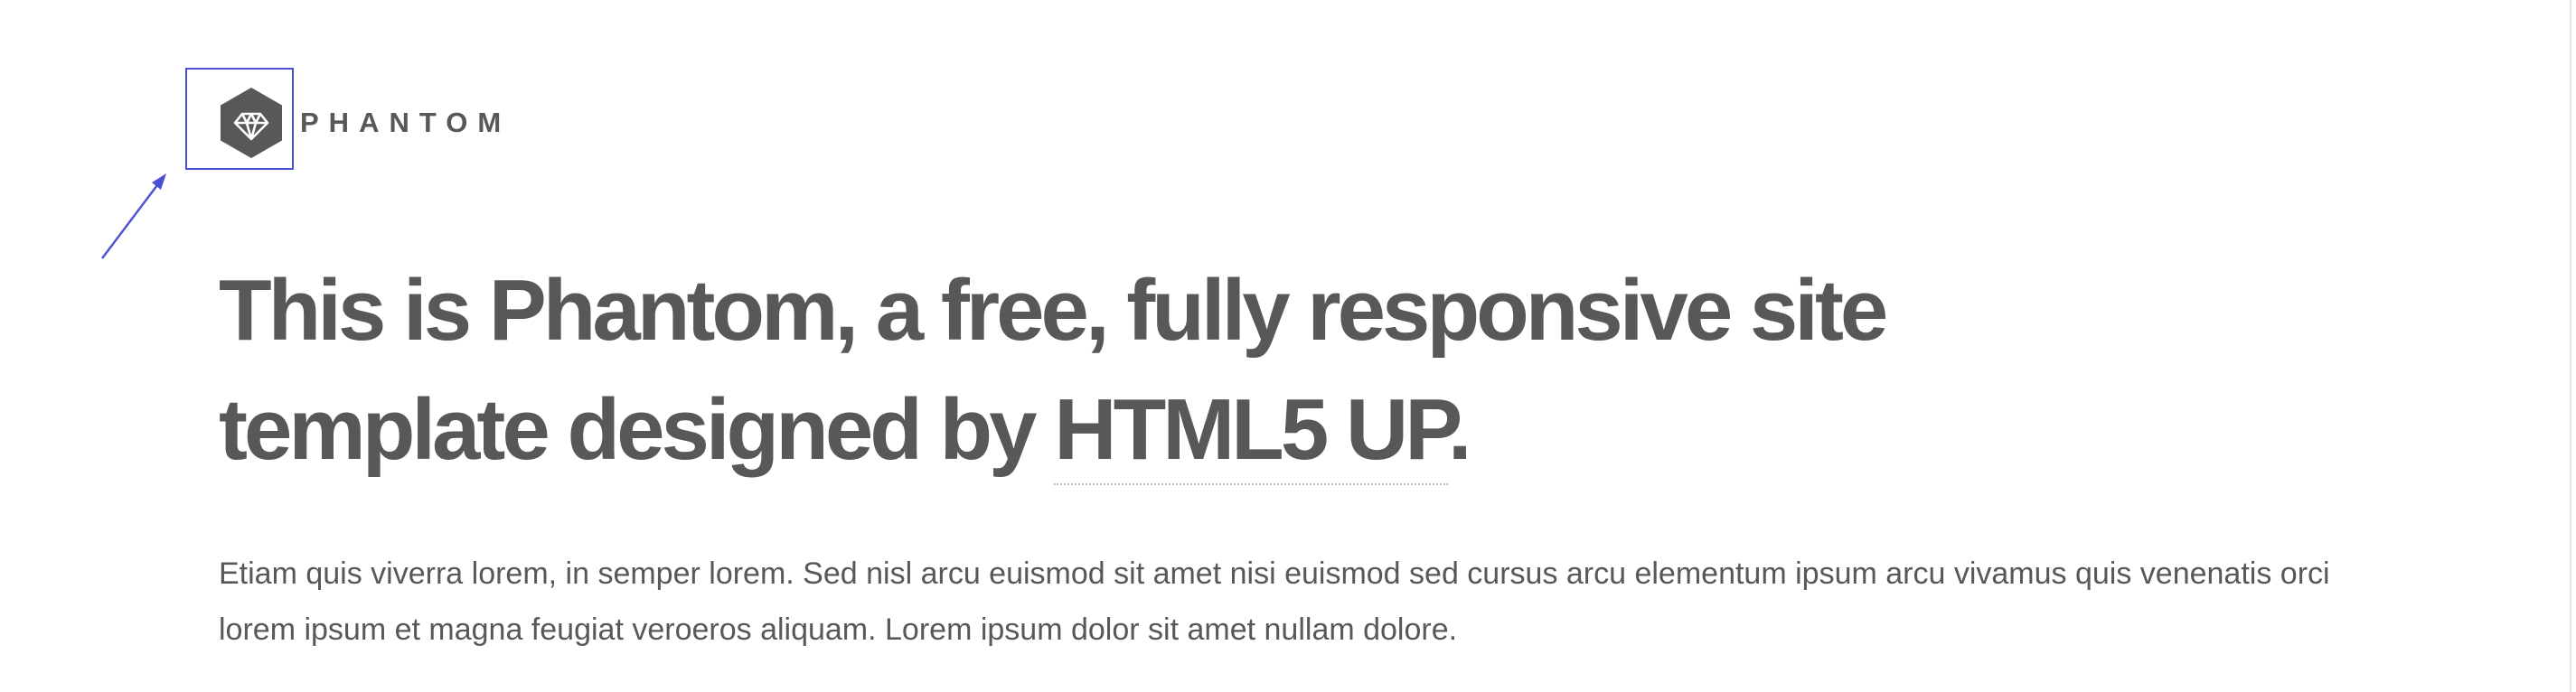 Image resolution: width=2576 pixels, height=692 pixels. What do you see at coordinates (240, 119) in the screenshot?
I see `annotation-highlight-box` at bounding box center [240, 119].